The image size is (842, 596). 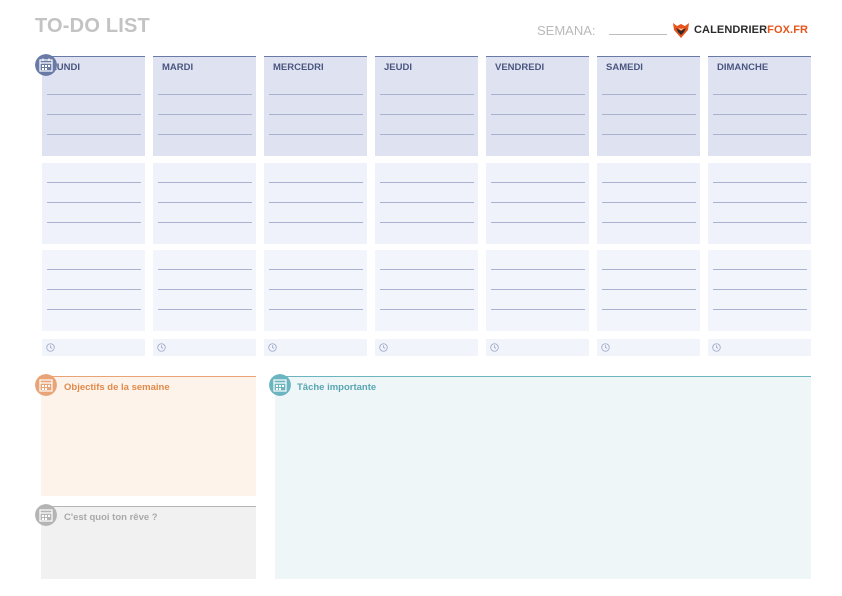 I want to click on day-header: DIMANCHE, so click(x=759, y=65).